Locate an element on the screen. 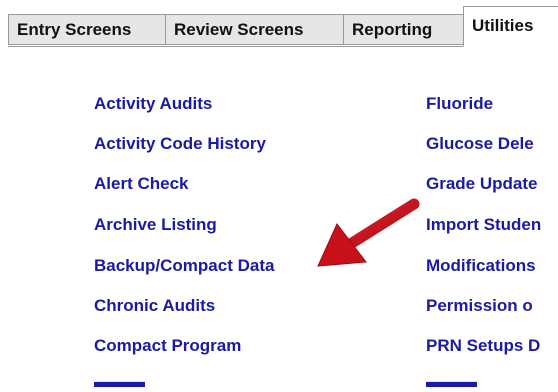  link-compact-program: Compact Program is located at coordinates (167, 346).